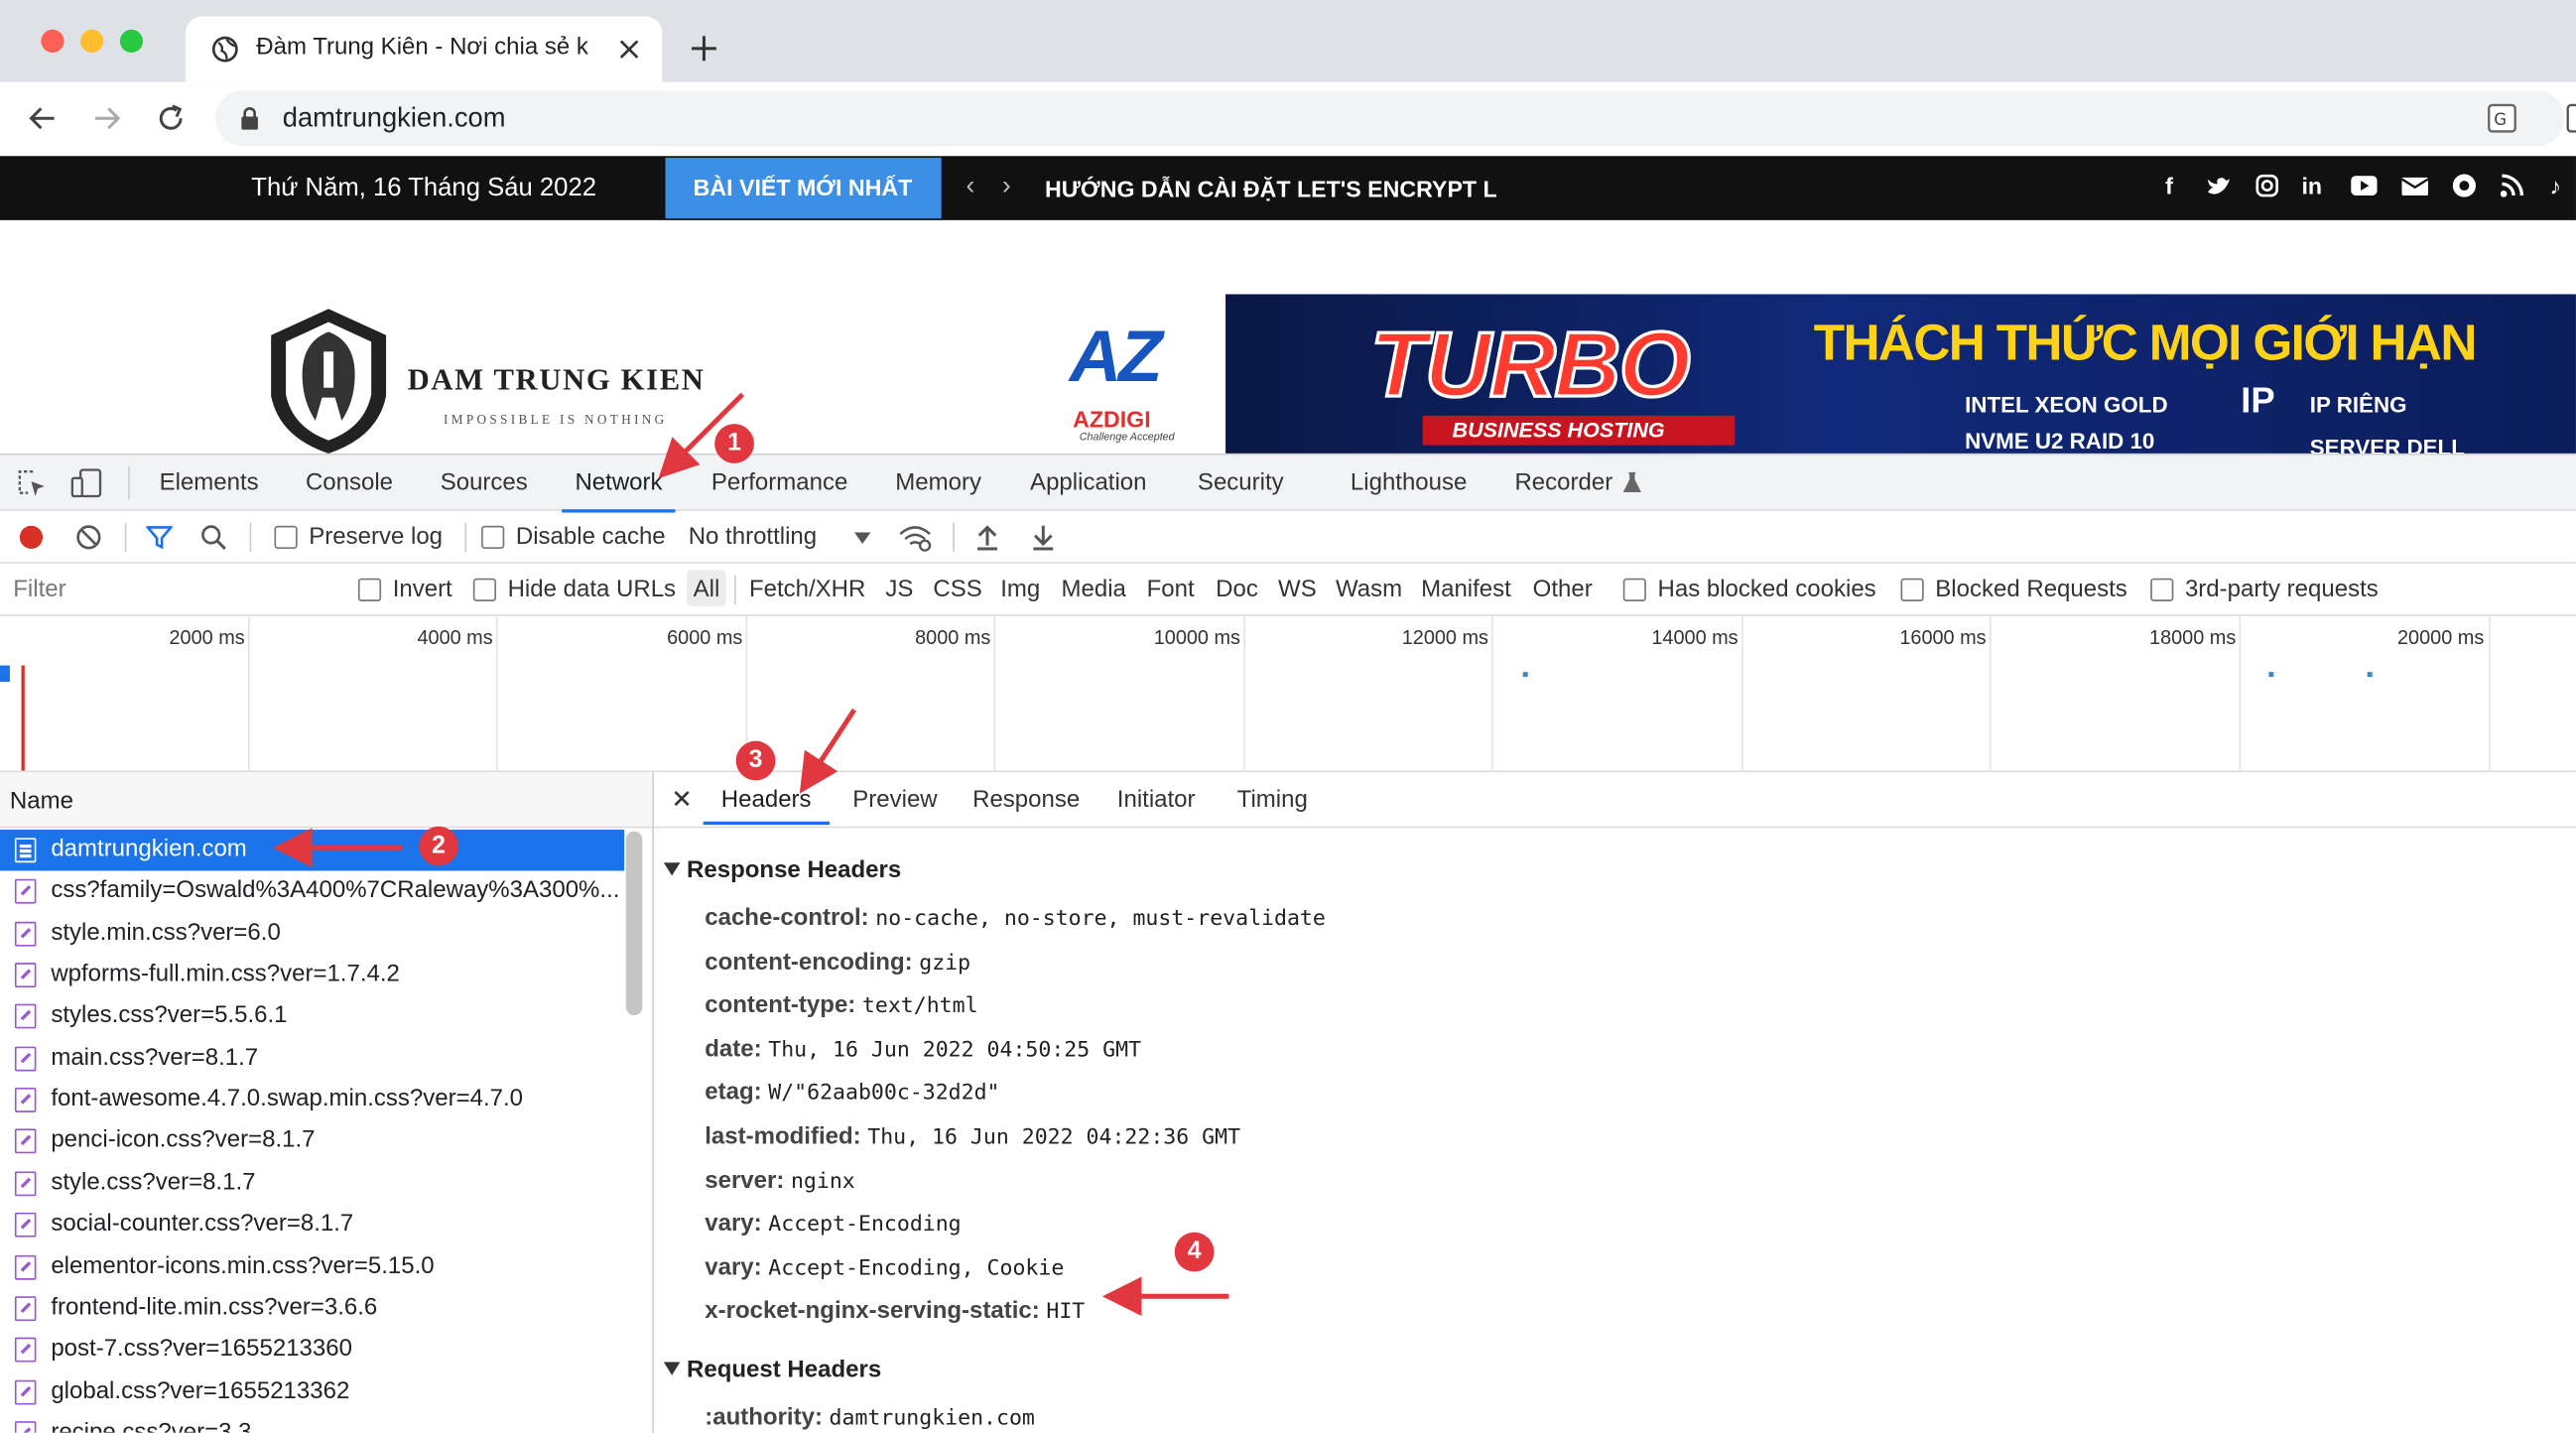 This screenshot has height=1433, width=2576. Describe the element at coordinates (734, 444) in the screenshot. I see `annotation-badge-1: 1` at that location.